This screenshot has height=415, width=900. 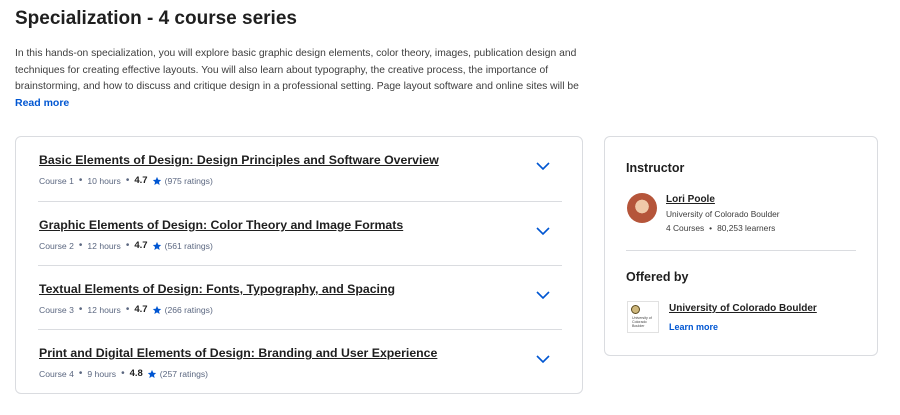 What do you see at coordinates (693, 327) in the screenshot?
I see `learn-more-link: Learn more` at bounding box center [693, 327].